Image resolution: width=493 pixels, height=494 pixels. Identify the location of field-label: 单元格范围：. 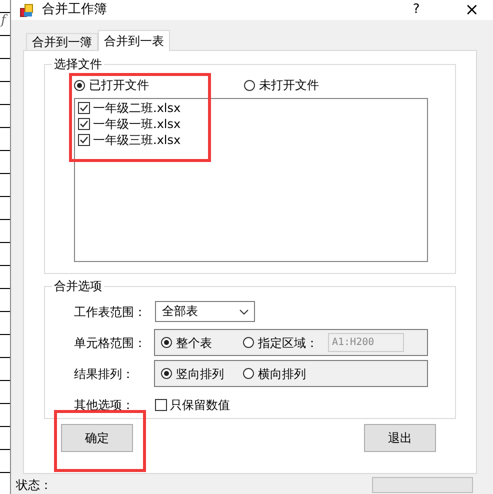
(110, 343).